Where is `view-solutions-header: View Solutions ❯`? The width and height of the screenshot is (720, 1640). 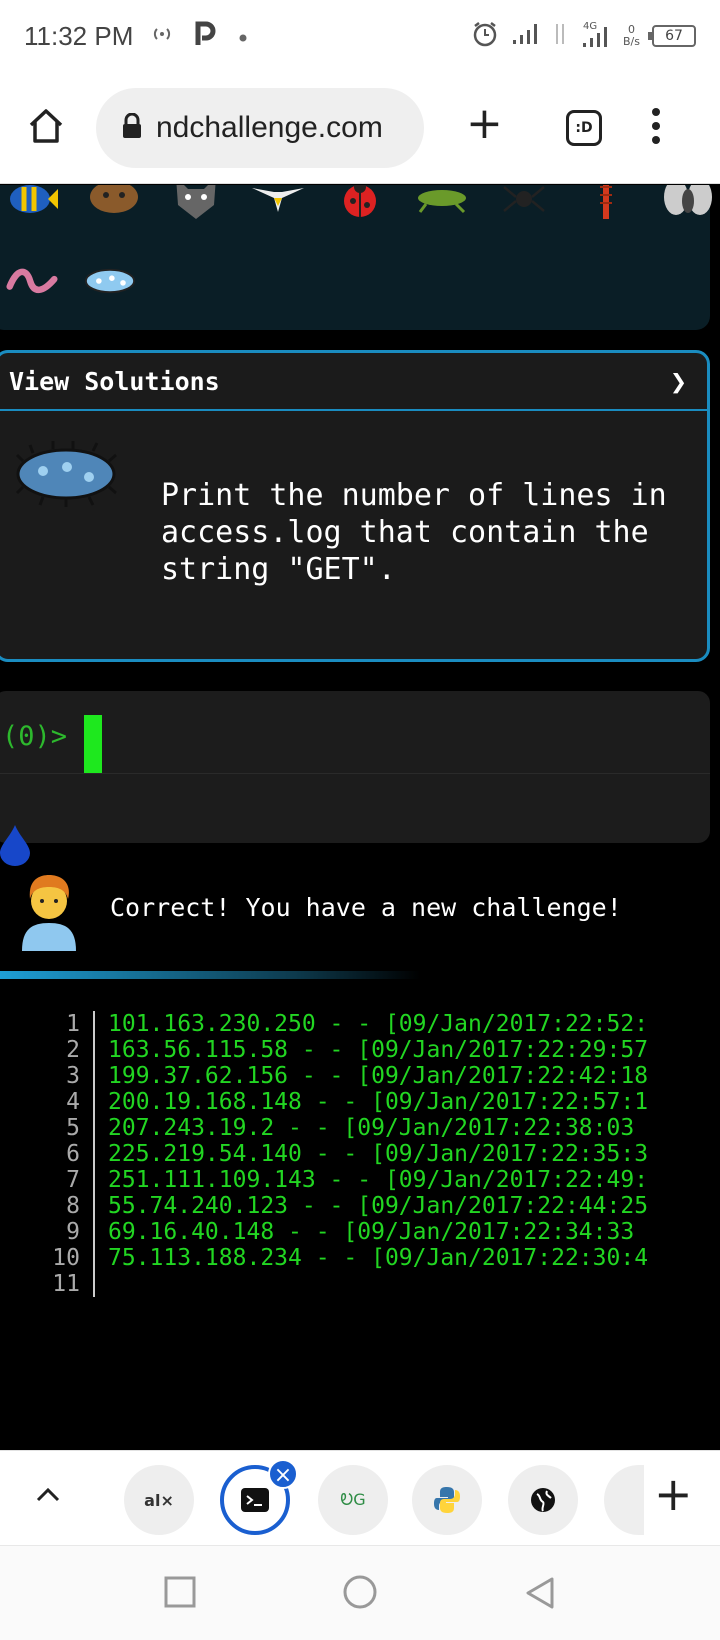
view-solutions-header: View Solutions ❯ is located at coordinates (353, 382).